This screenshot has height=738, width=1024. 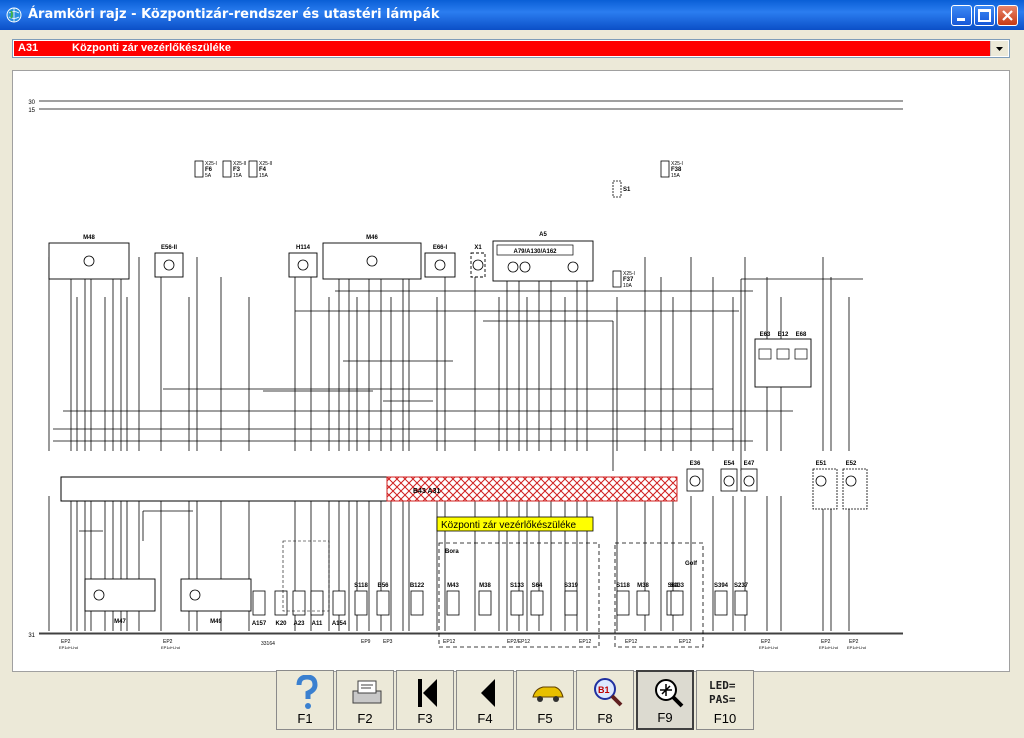 I want to click on fuse-f3: X25-IIF315A, so click(x=234, y=169).